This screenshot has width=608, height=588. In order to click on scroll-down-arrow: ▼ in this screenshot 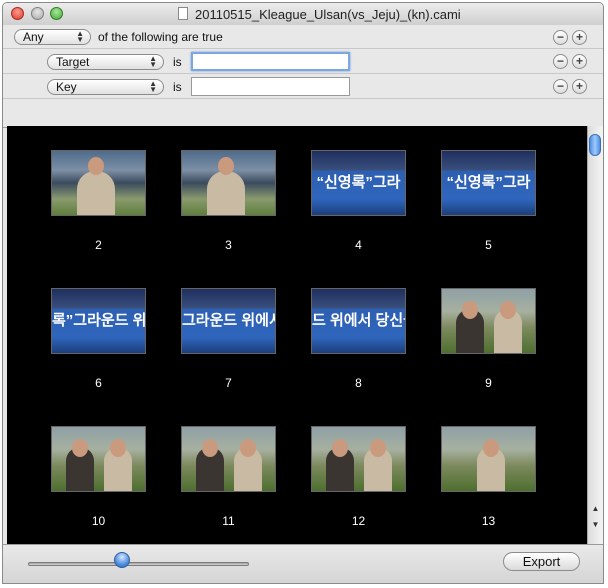, I will do `click(595, 525)`.